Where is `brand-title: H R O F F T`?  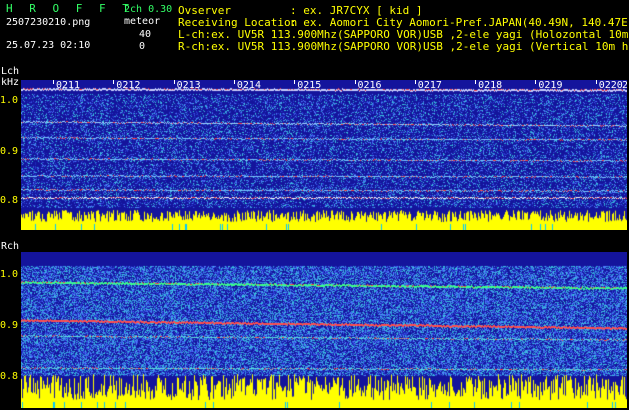 brand-title: H R O F F T is located at coordinates (70, 8).